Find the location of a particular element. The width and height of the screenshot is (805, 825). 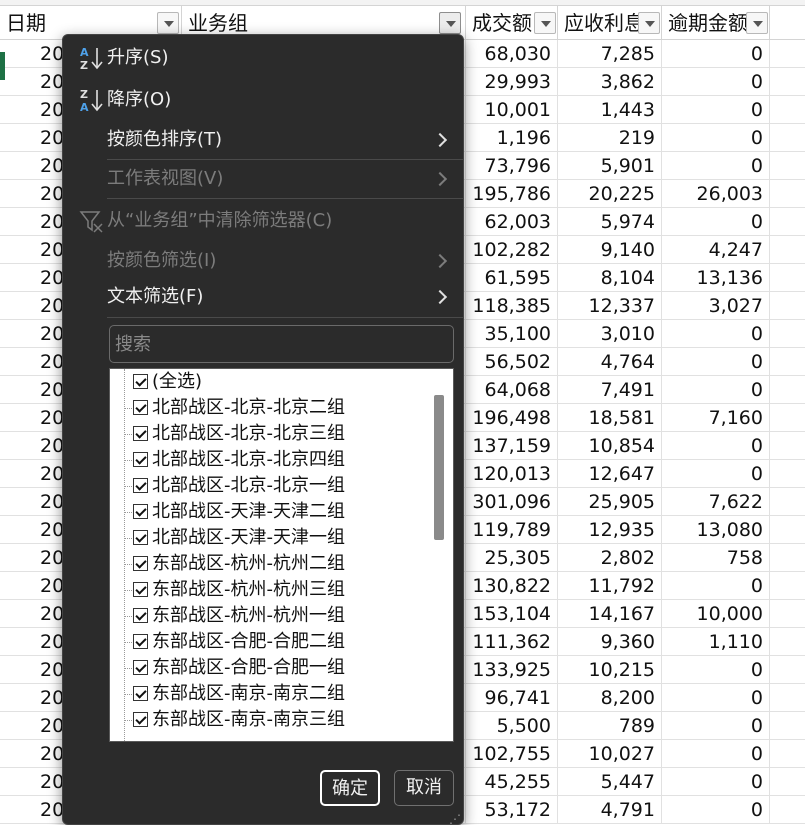

cell-interest: 18,581 is located at coordinates (610, 418).